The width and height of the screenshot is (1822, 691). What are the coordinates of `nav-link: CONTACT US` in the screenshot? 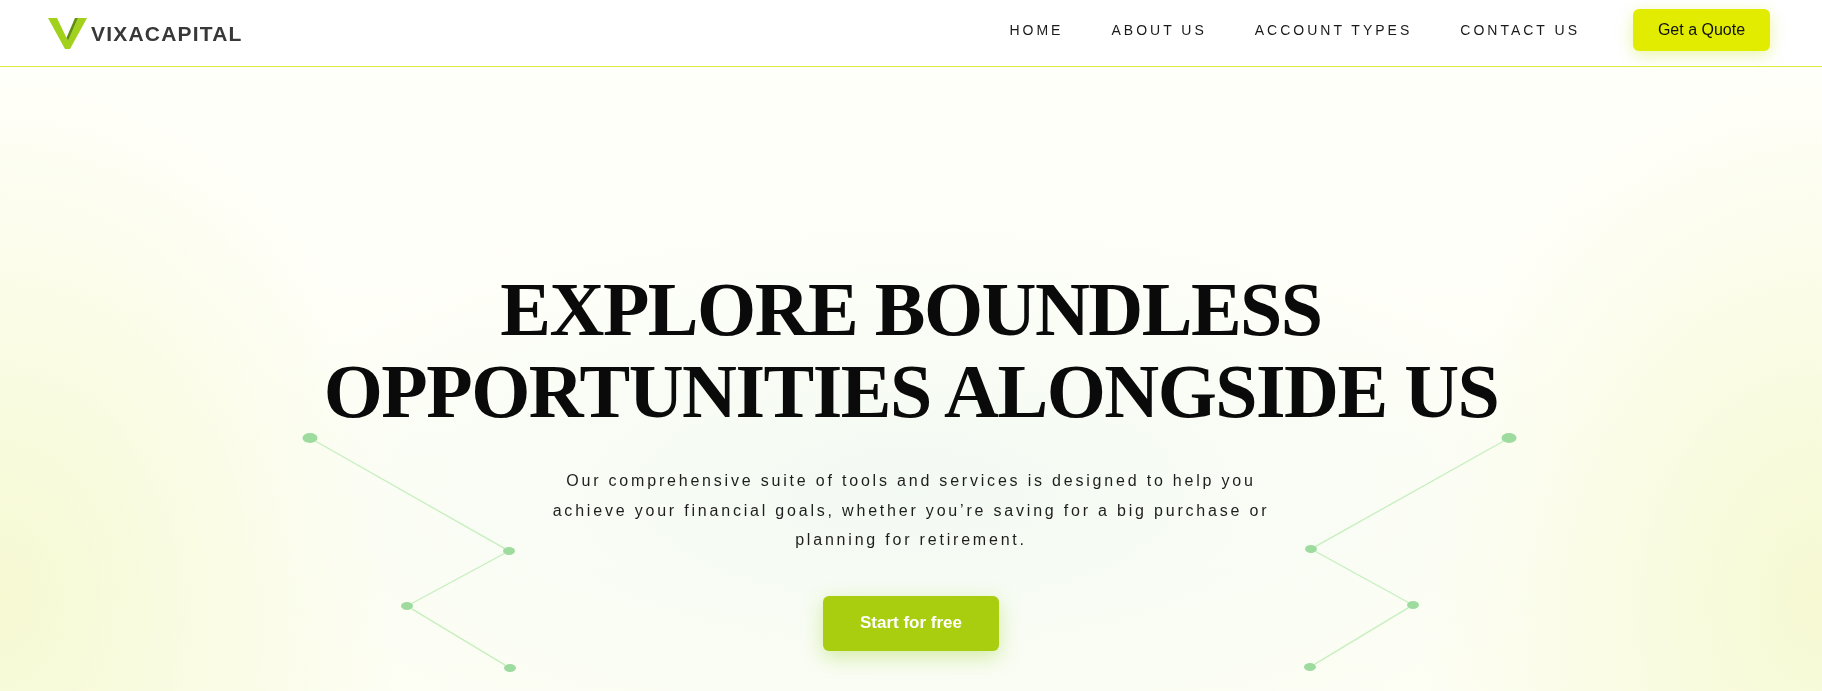 It's located at (1520, 30).